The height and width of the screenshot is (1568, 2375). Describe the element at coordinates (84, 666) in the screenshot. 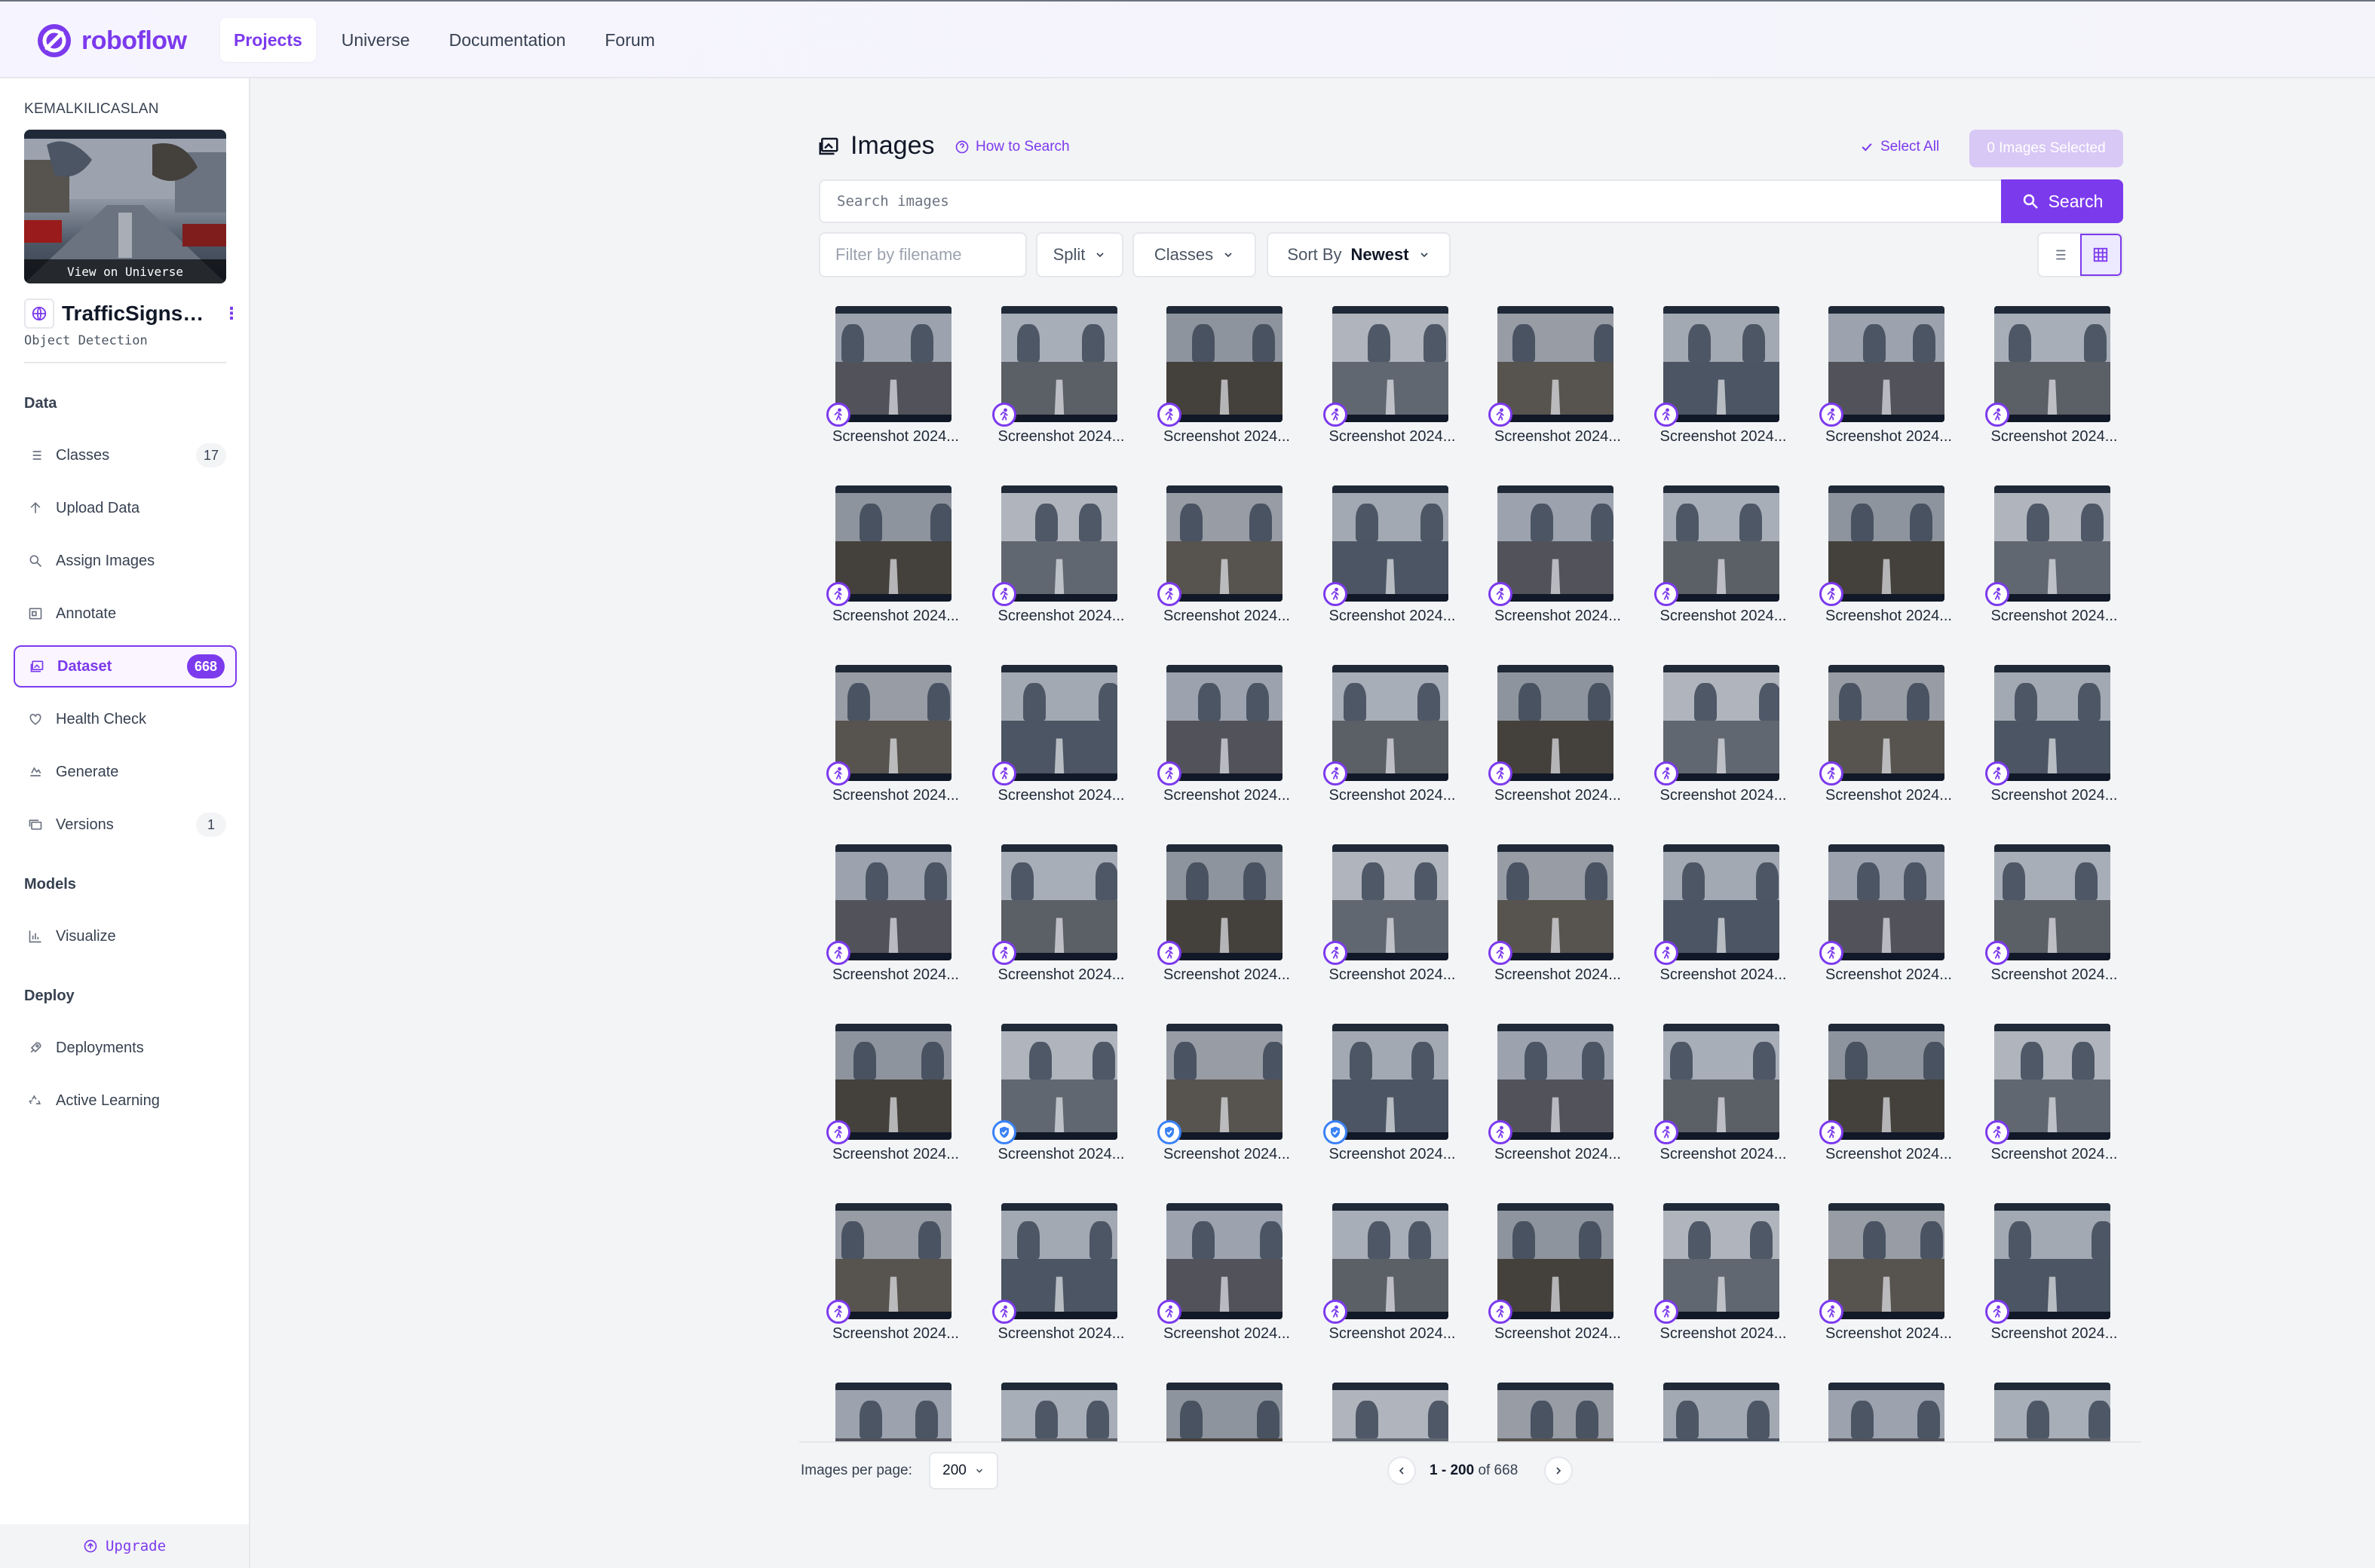

I see `sidebar-item-label: Dataset` at that location.